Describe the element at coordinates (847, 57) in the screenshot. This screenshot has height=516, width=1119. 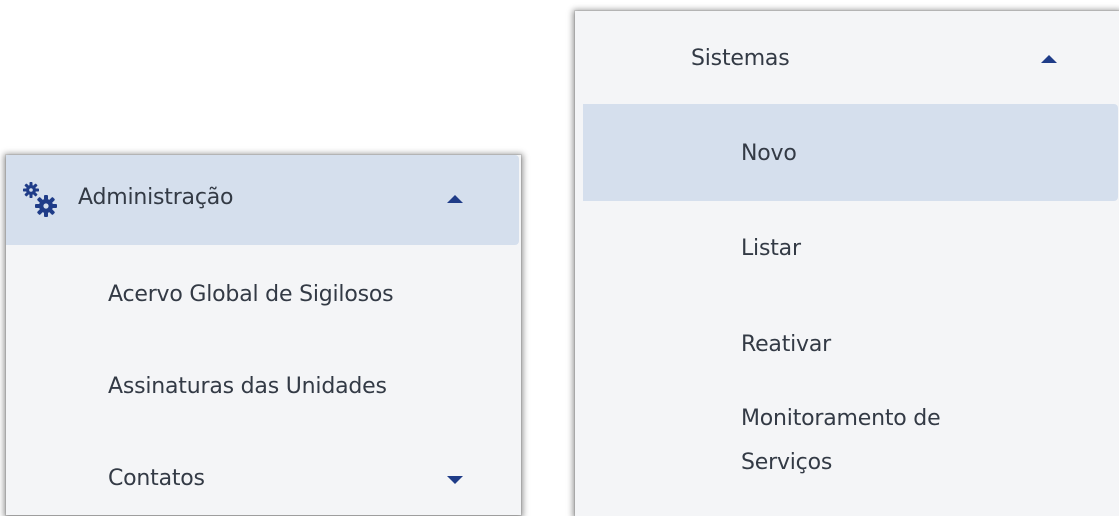
I see `menu-header-sistemas: Sistemas` at that location.